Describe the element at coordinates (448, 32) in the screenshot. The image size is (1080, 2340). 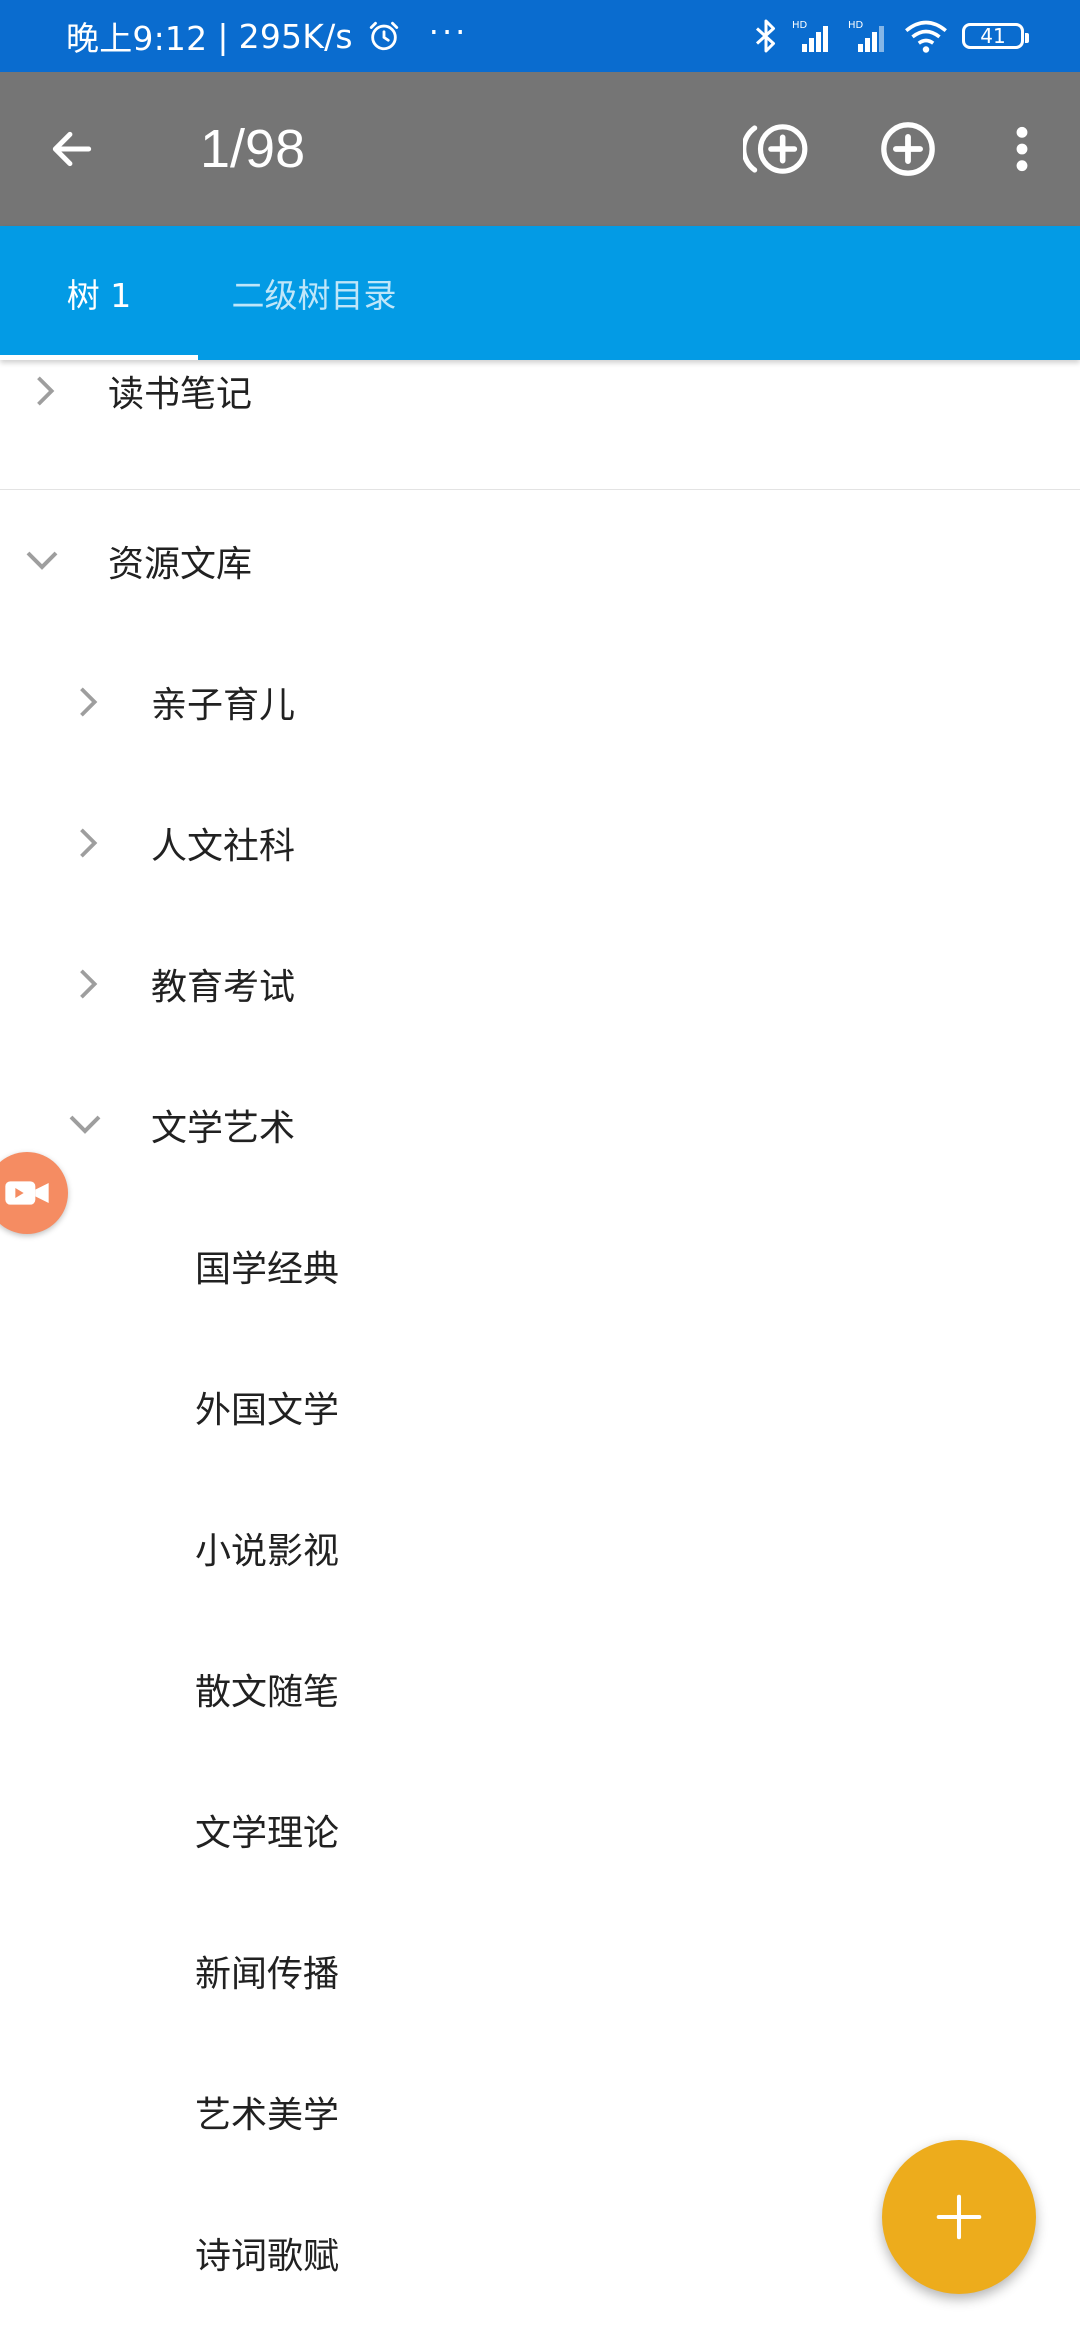
I see `status-more-dots: ···` at that location.